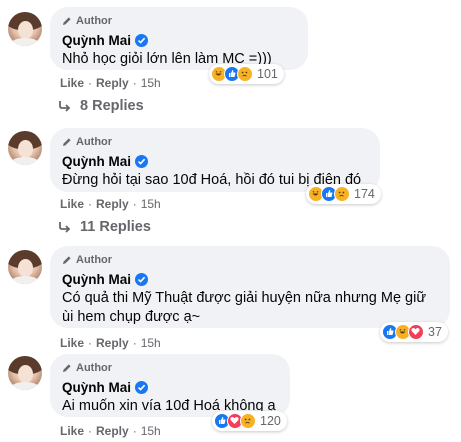 This screenshot has width=461, height=442. I want to click on reaction-count: 37, so click(435, 332).